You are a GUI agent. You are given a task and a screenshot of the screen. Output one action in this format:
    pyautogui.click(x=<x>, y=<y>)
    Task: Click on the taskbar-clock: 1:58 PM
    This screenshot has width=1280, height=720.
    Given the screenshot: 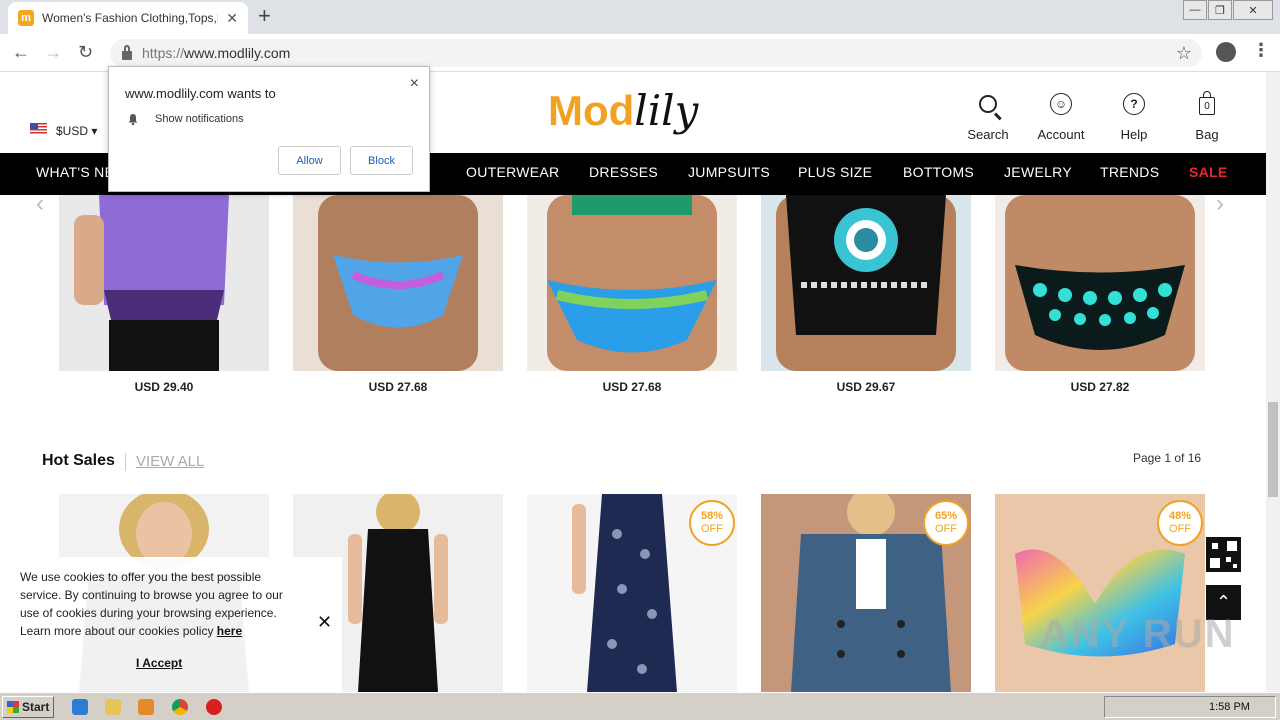 What is the action you would take?
    pyautogui.click(x=1229, y=707)
    